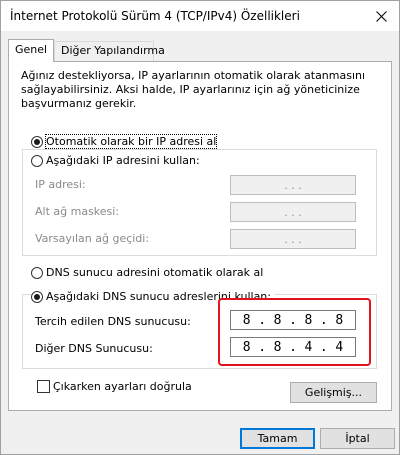 The height and width of the screenshot is (455, 400). I want to click on close-button, so click(381, 16).